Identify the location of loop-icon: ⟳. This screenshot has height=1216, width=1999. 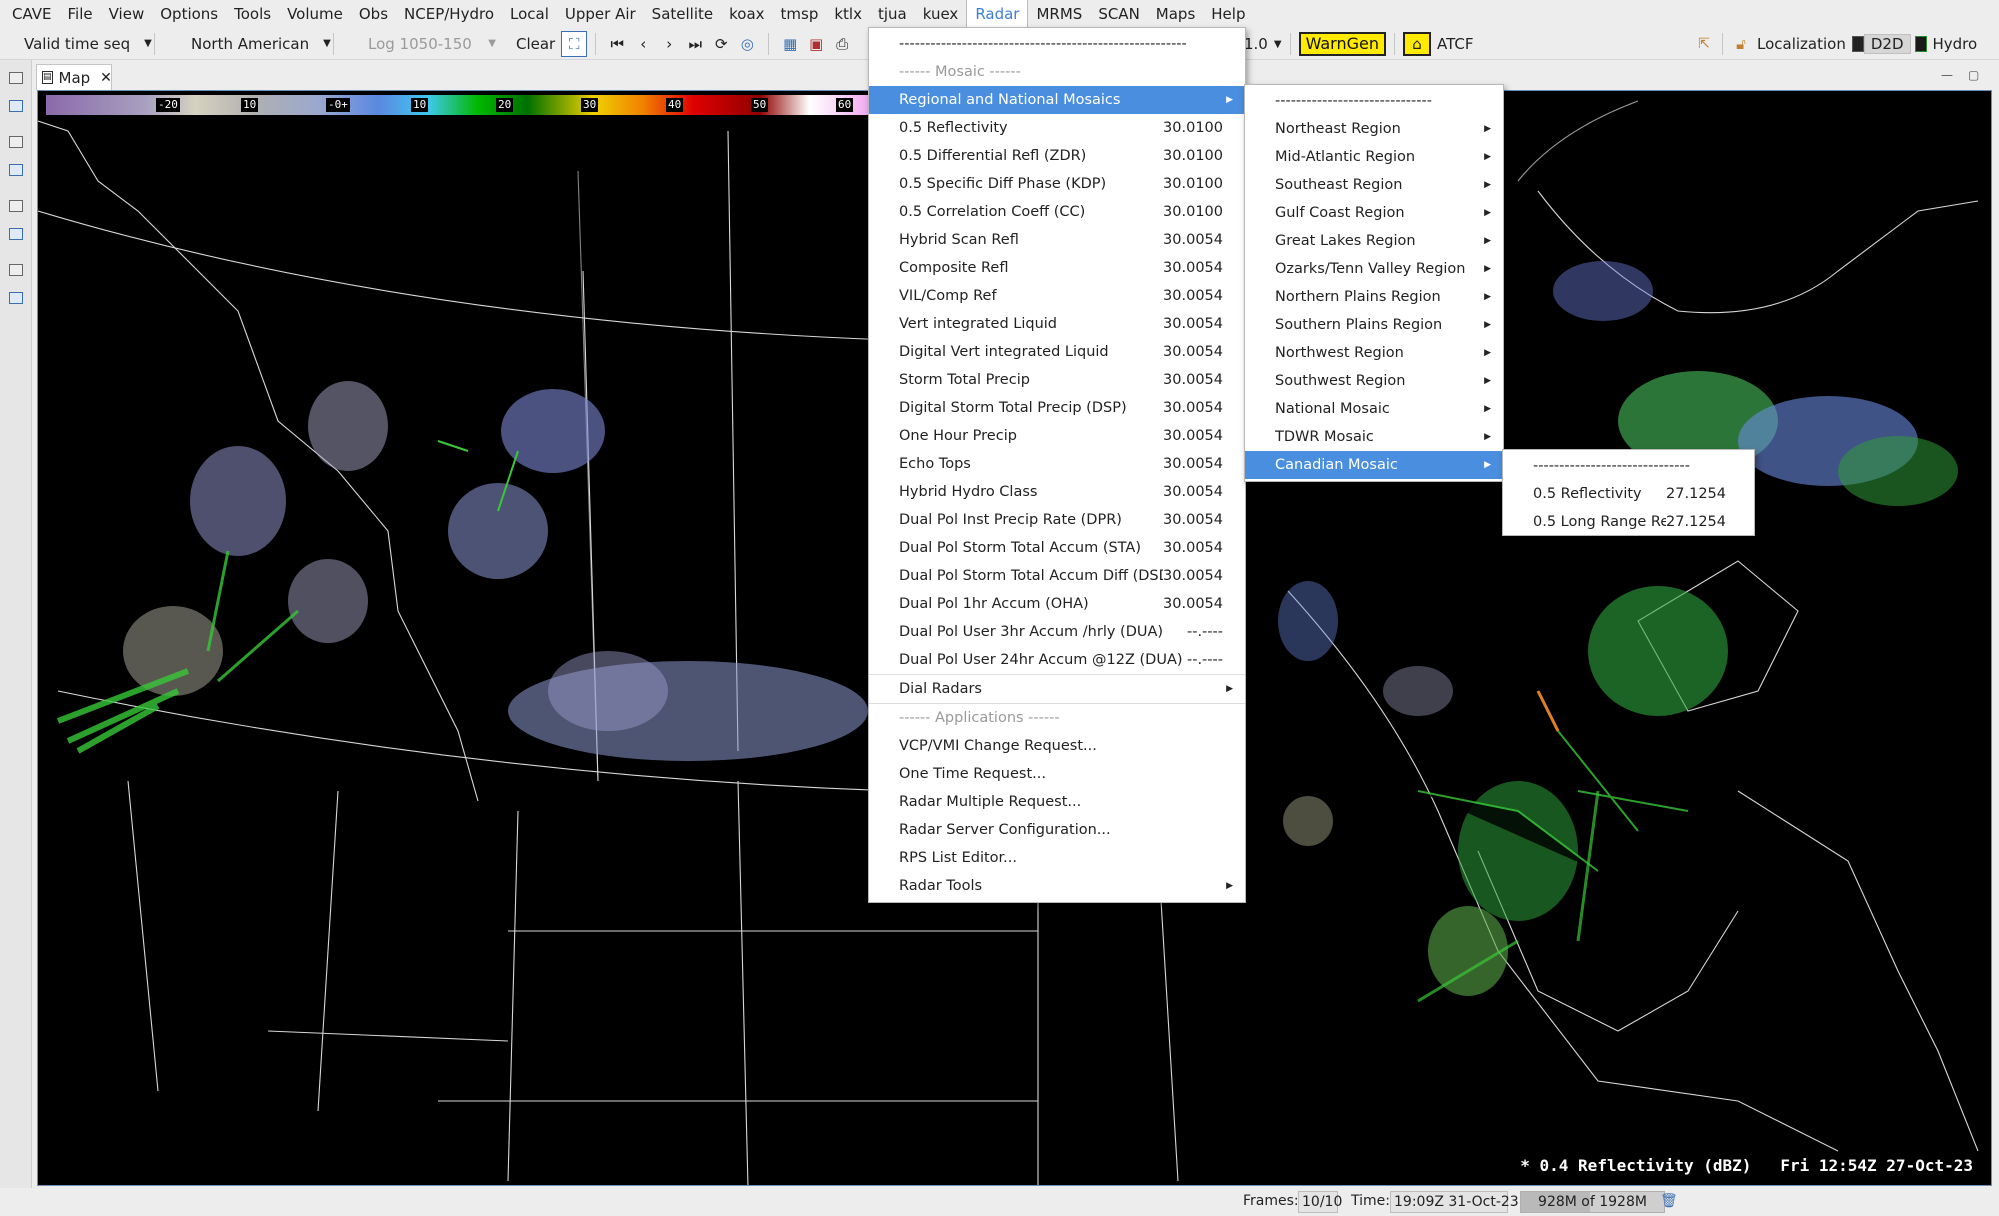
(721, 44).